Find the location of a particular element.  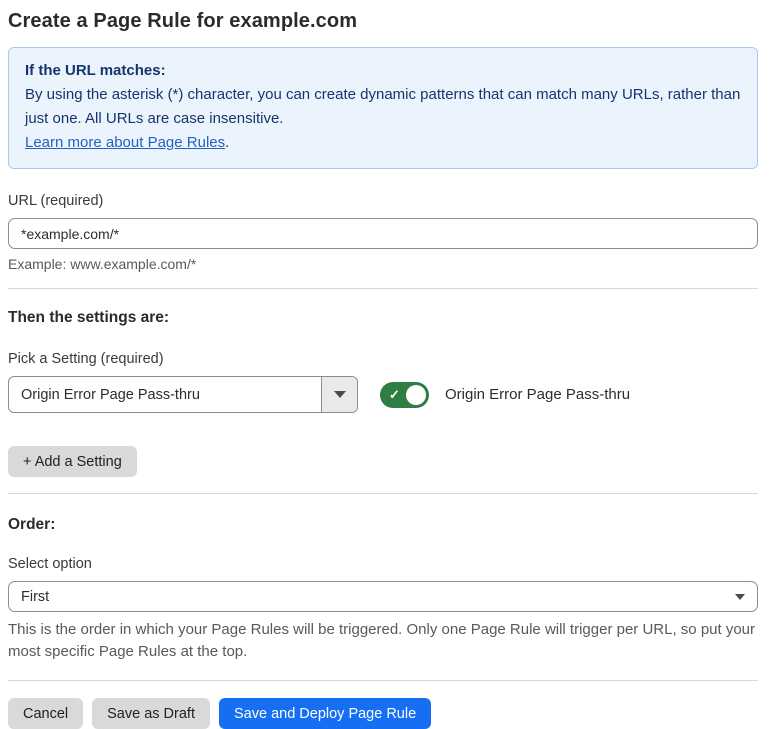

setting-select-arrow-button is located at coordinates (339, 394).